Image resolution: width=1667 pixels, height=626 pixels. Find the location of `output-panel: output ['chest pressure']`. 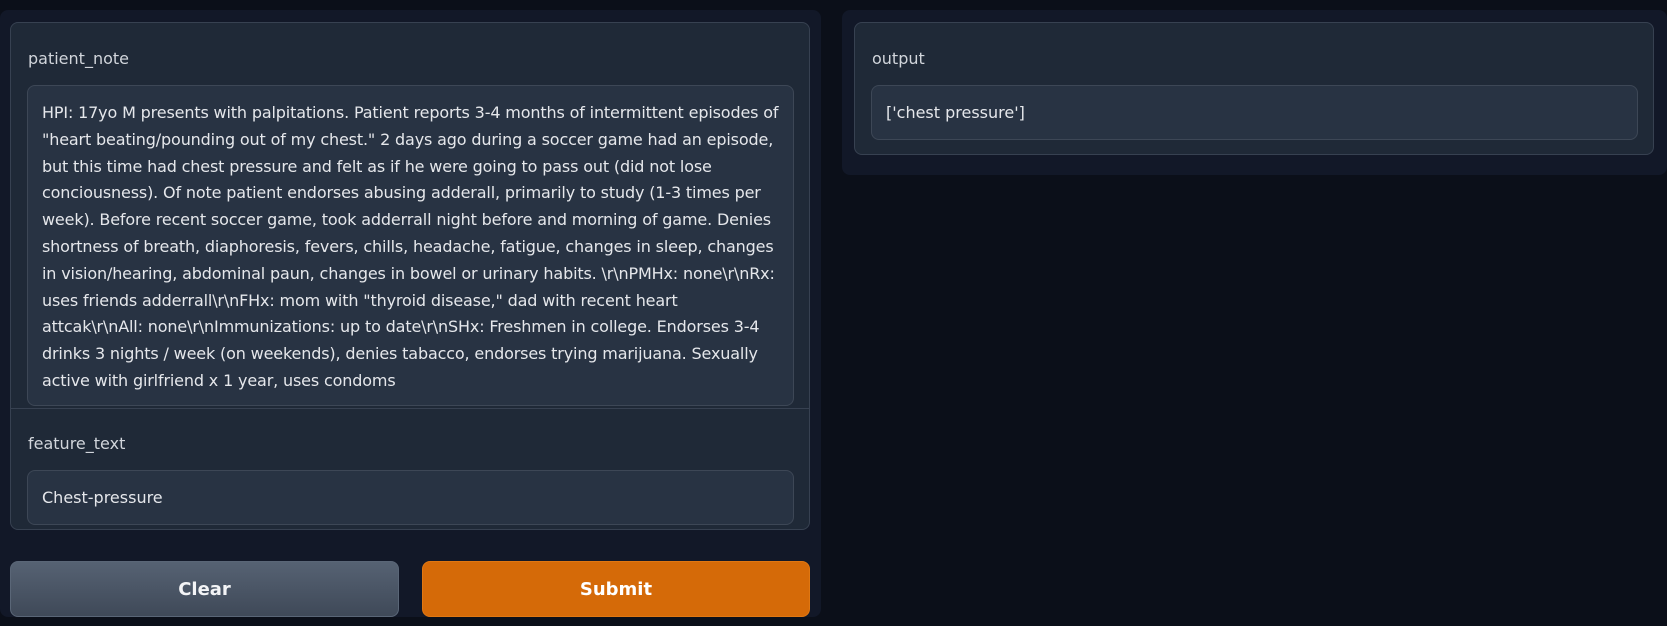

output-panel: output ['chest pressure'] is located at coordinates (1254, 92).